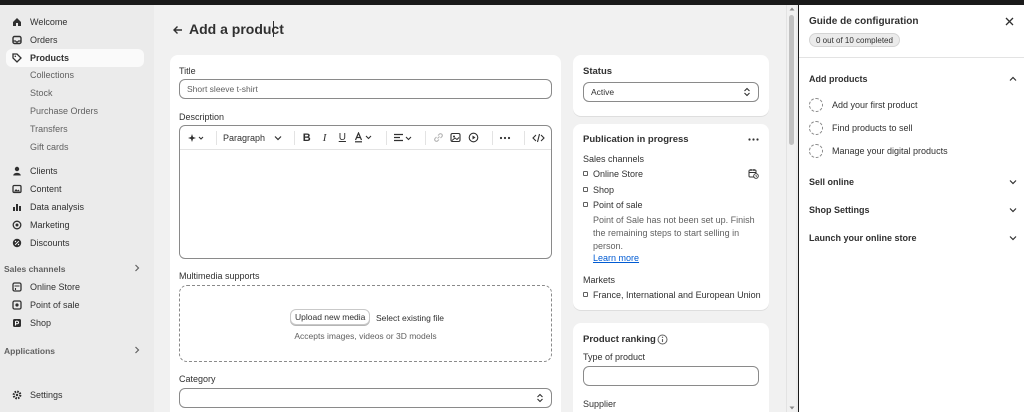 The height and width of the screenshot is (412, 1024). I want to click on sidebar-section-applications: Applications, so click(72, 351).